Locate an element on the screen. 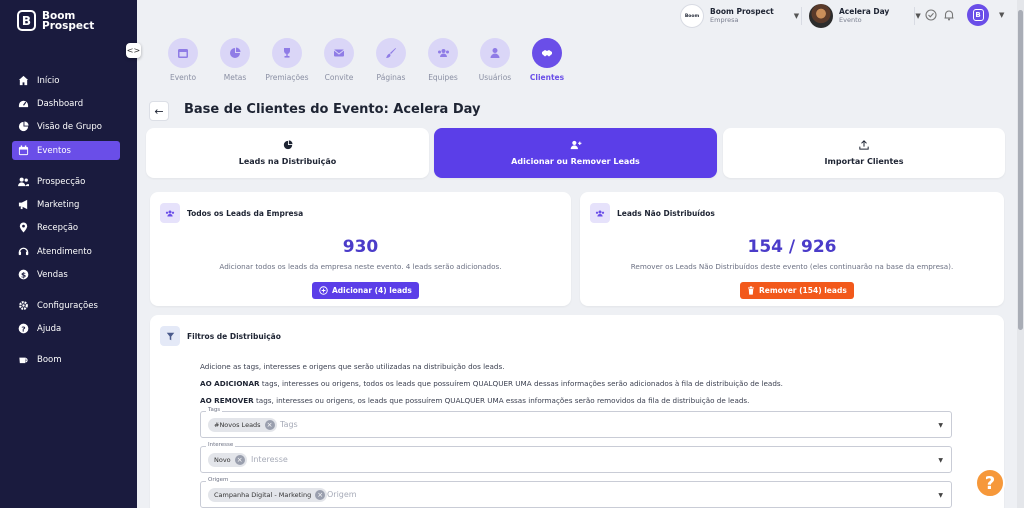 This screenshot has width=1024, height=508. scrollbar-thumb is located at coordinates (1020, 170).